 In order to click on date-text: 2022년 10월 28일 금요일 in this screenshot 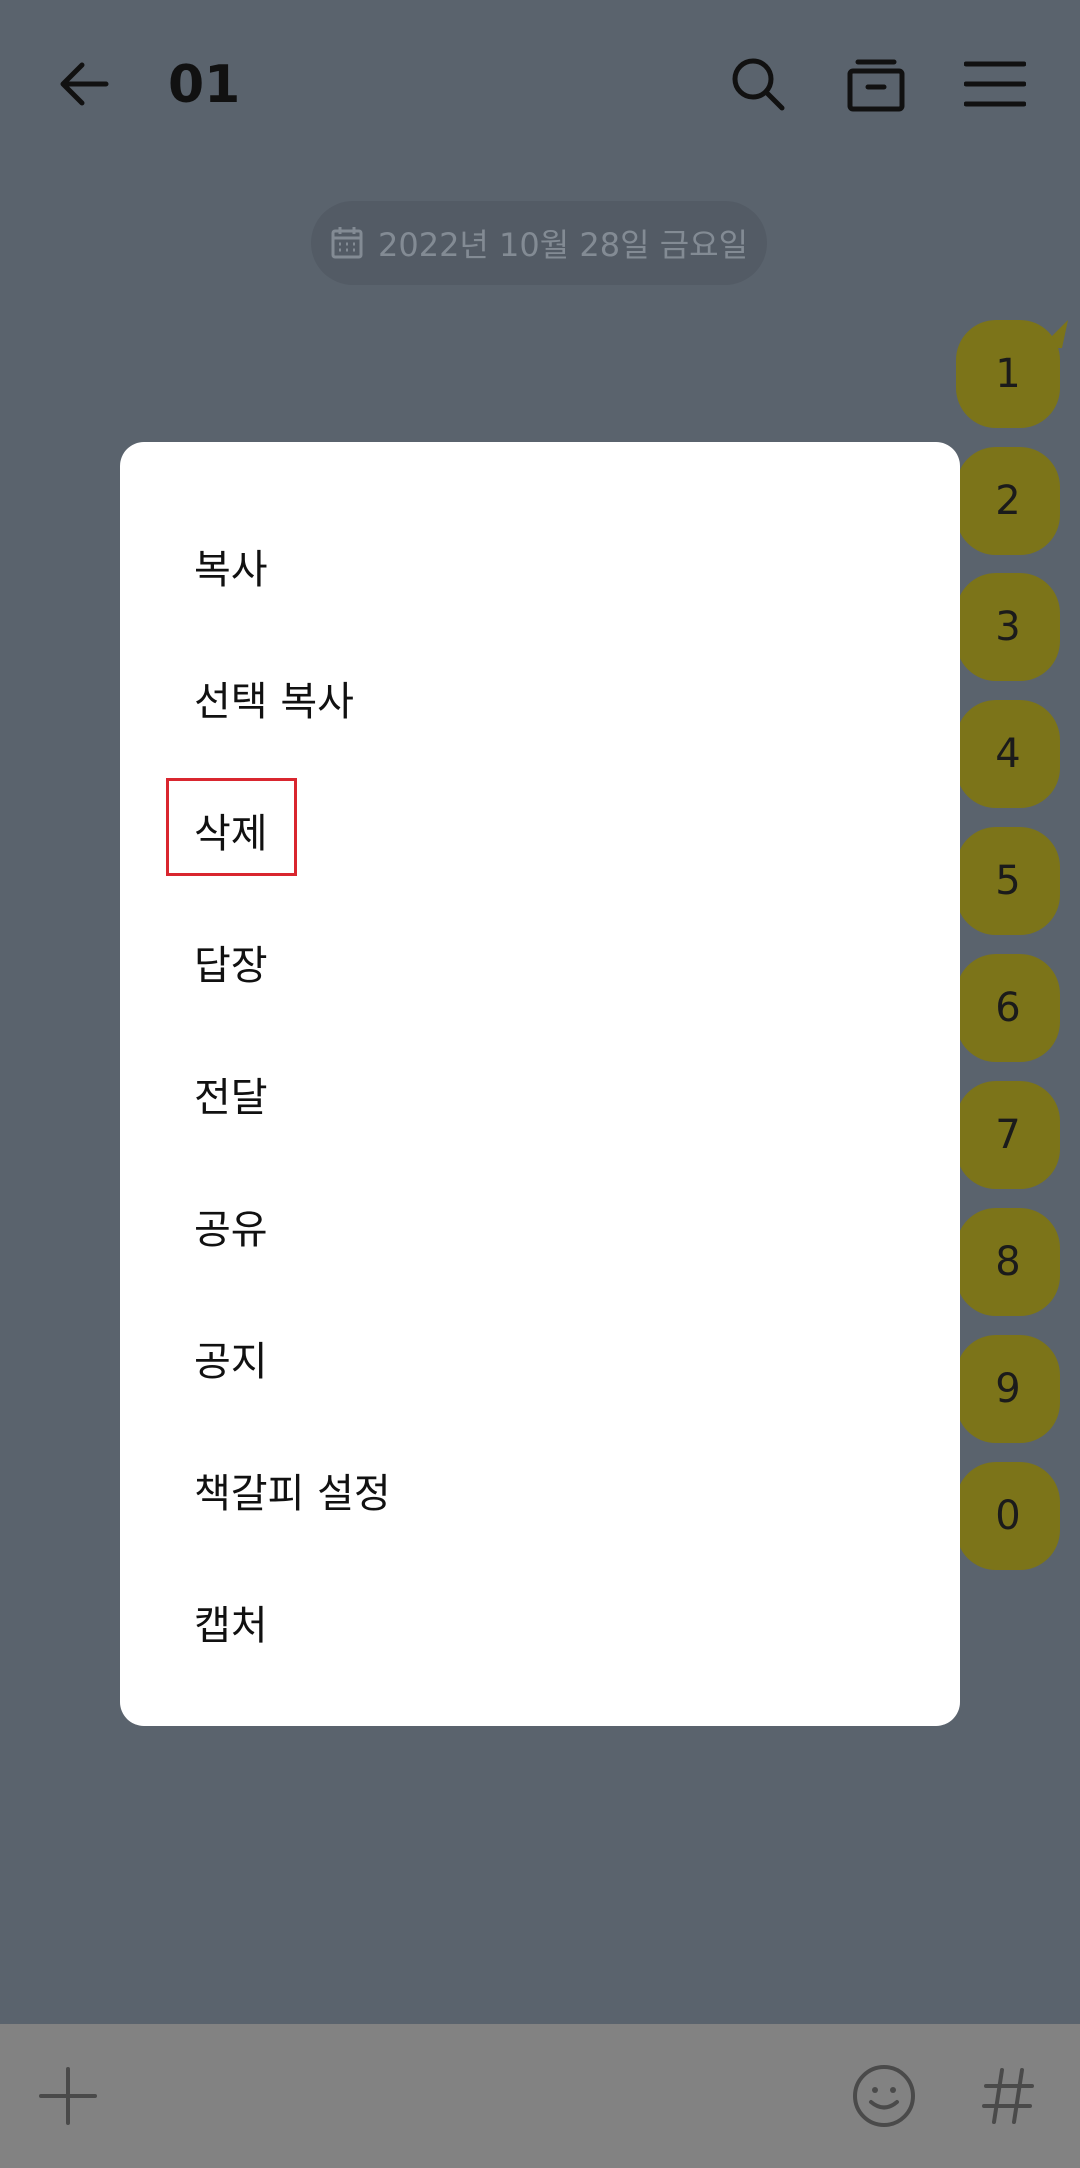, I will do `click(563, 245)`.